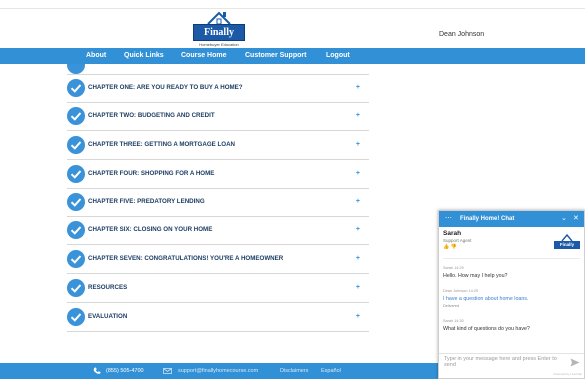 This screenshot has width=585, height=379. I want to click on chapter-row: CHAPTER TWO: BUDGETING AND CREDIT +, so click(218, 117).